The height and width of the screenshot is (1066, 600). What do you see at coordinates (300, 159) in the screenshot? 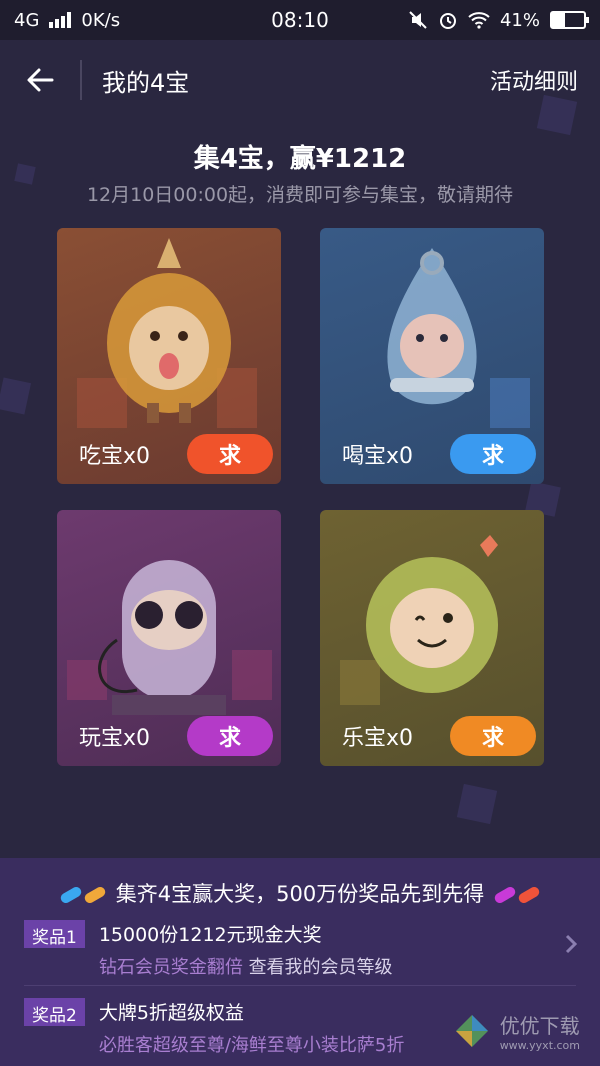
I see `campaign-headline: 集4宝，赢¥1212` at bounding box center [300, 159].